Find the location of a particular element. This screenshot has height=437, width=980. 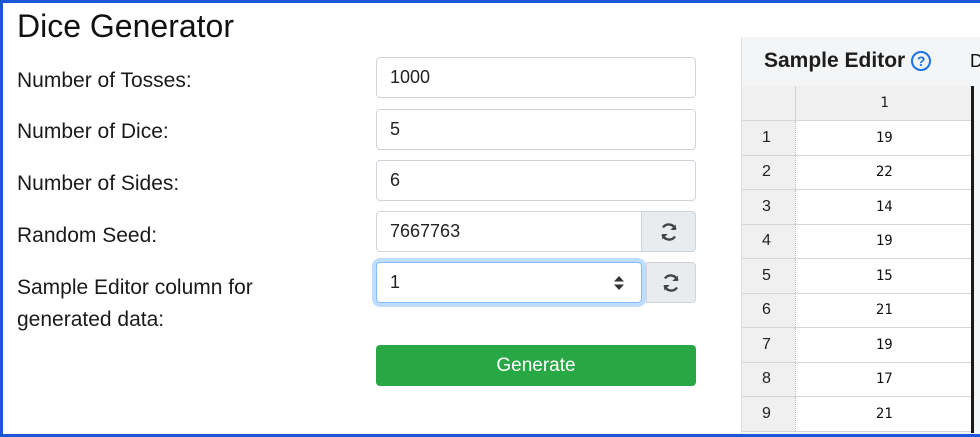

table-row: 3 14 is located at coordinates (858, 207).